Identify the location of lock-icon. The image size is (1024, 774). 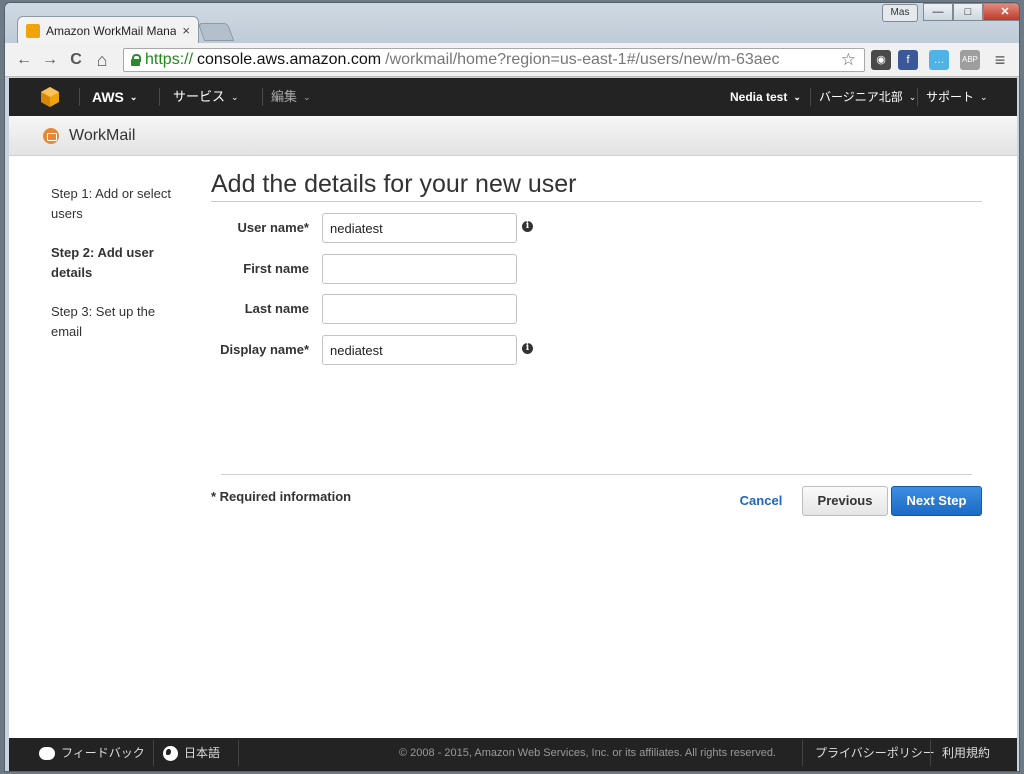
(135, 60).